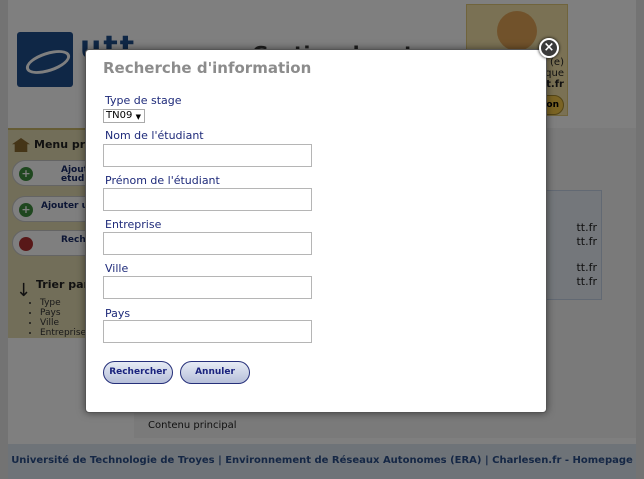 The width and height of the screenshot is (644, 479). I want to click on close-icon: ×, so click(549, 48).